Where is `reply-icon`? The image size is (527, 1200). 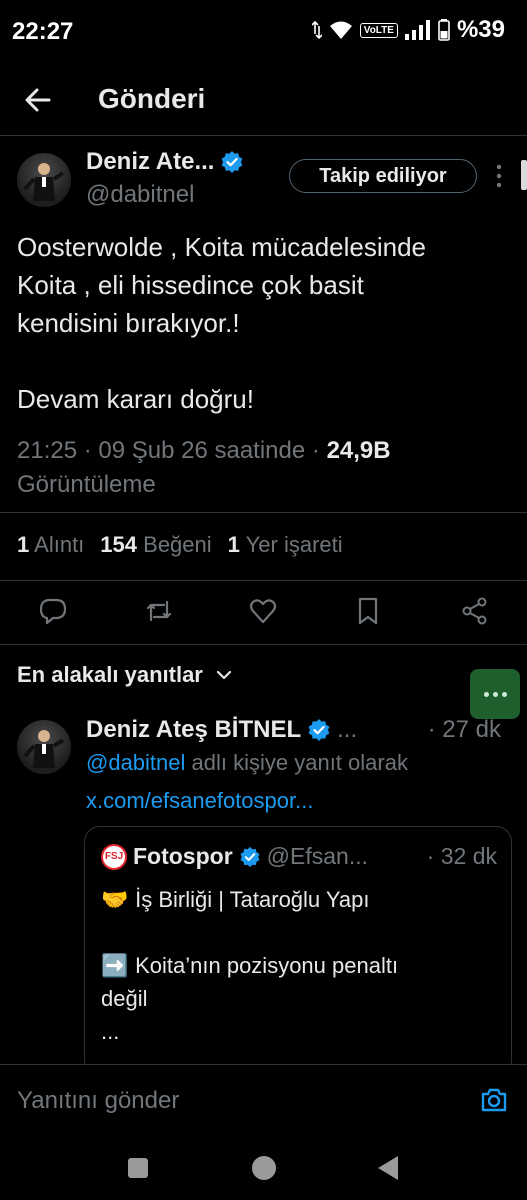
reply-icon is located at coordinates (53, 611).